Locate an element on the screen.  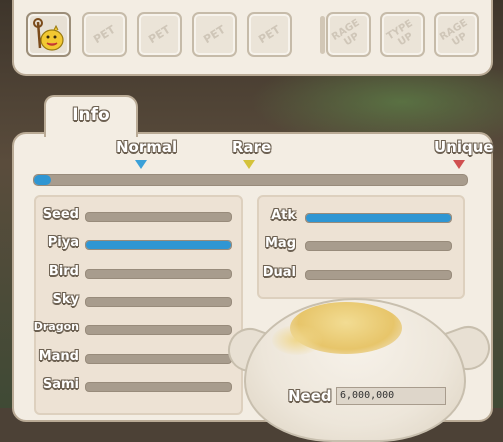
rage-up-slot-2: RAGE UP is located at coordinates (456, 34).